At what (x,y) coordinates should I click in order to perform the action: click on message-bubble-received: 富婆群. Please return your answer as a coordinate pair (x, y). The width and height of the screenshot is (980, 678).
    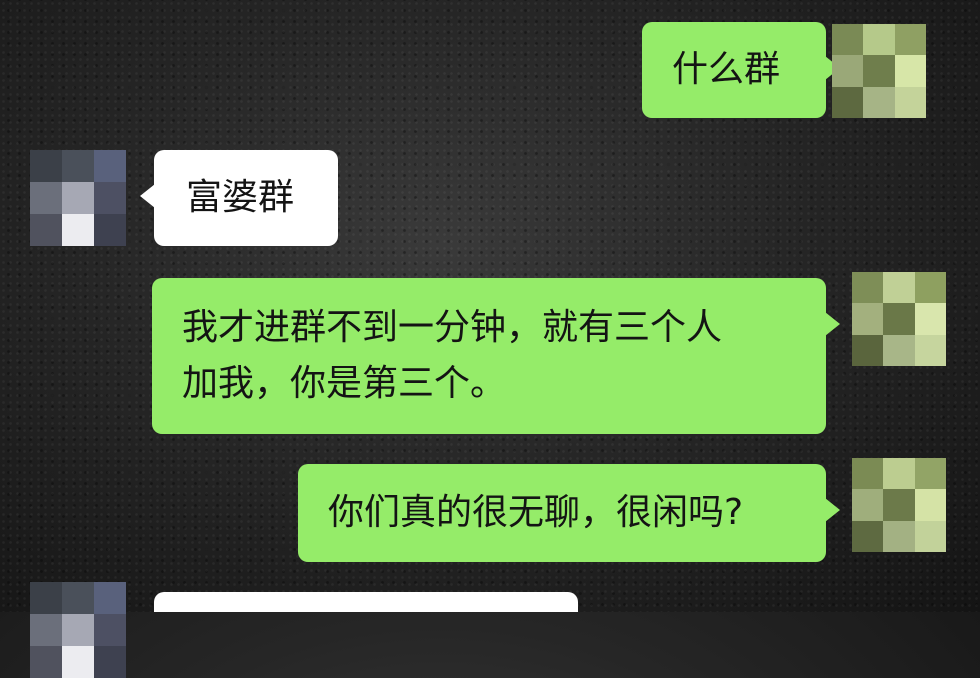
    Looking at the image, I should click on (239, 198).